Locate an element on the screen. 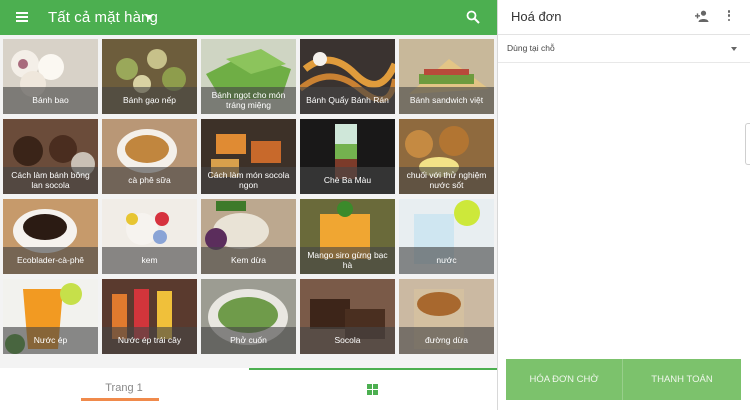 The width and height of the screenshot is (750, 410). product-caption: Cách làm món socola ngon is located at coordinates (248, 180).